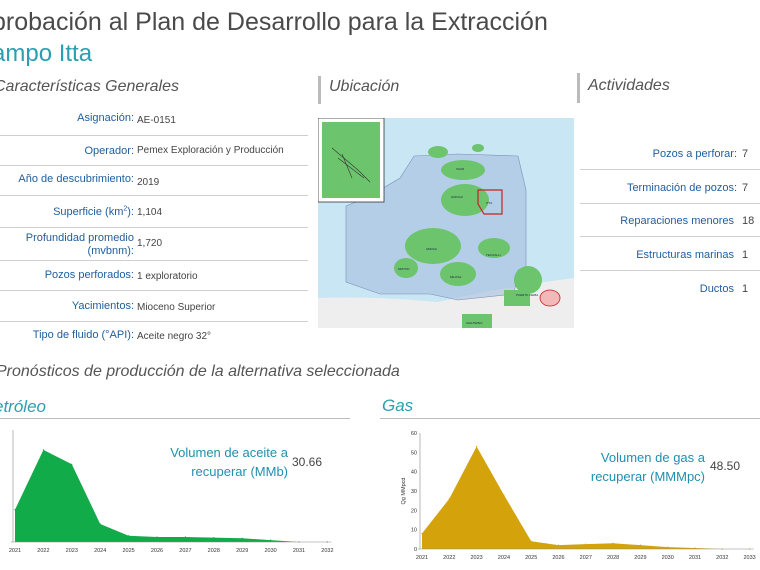 This screenshot has width=760, height=570. What do you see at coordinates (749, 557) in the screenshot?
I see `x-tick-label: 2033` at bounding box center [749, 557].